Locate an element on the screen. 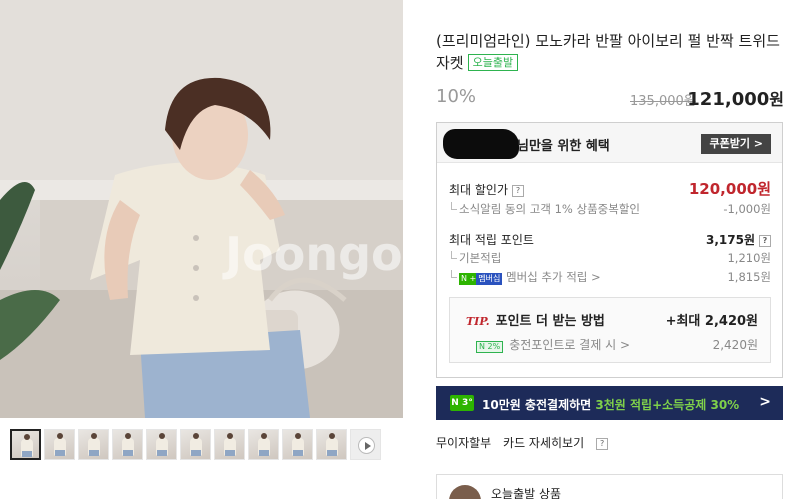 This screenshot has height=499, width=800. svg-text: Joongo is located at coordinates (312, 254).